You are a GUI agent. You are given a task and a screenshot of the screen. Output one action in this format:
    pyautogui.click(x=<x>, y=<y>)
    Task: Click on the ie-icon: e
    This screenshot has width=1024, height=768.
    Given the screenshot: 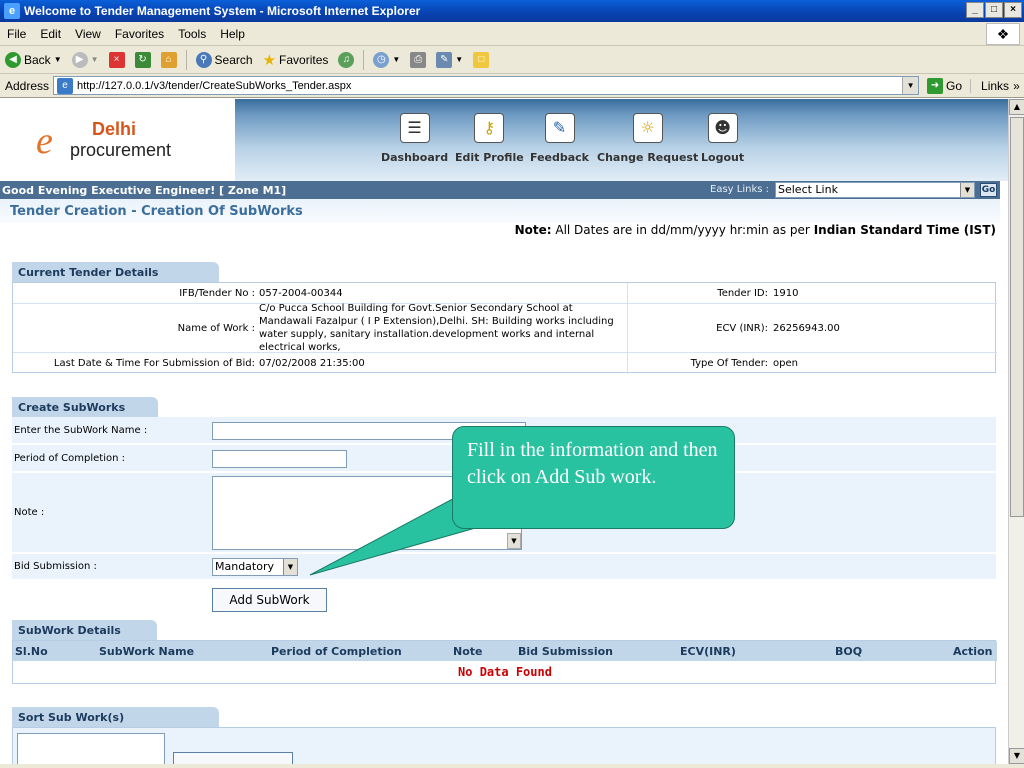 What is the action you would take?
    pyautogui.click(x=12, y=11)
    